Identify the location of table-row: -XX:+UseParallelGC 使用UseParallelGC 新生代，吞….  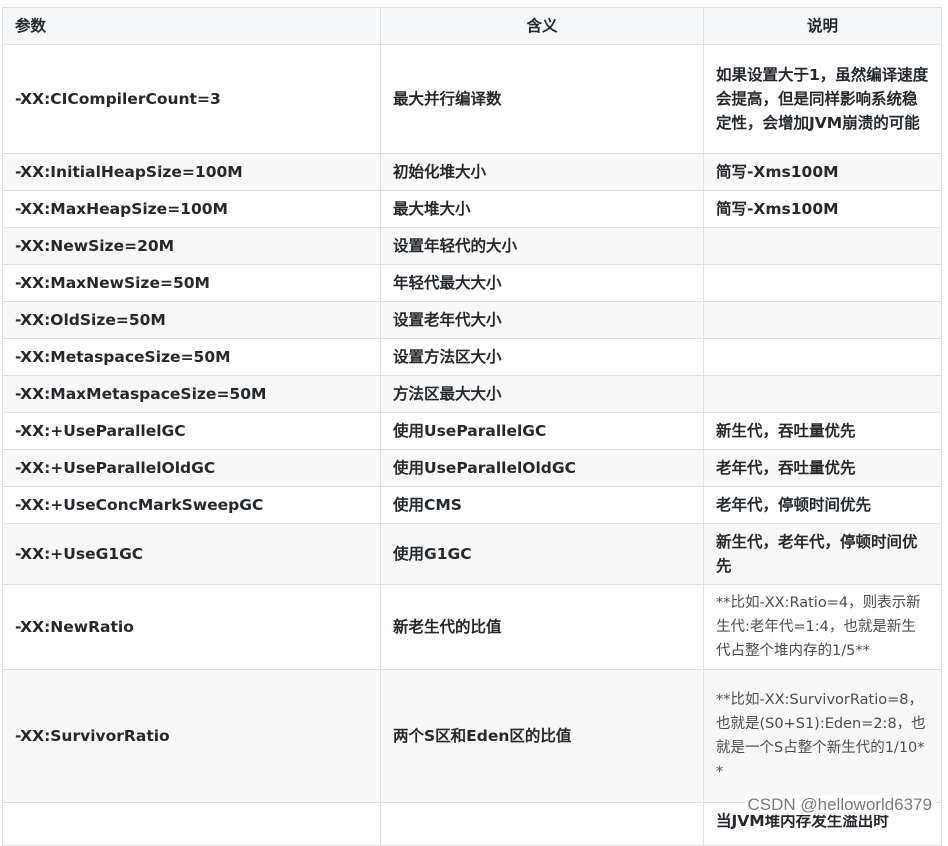
(472, 431).